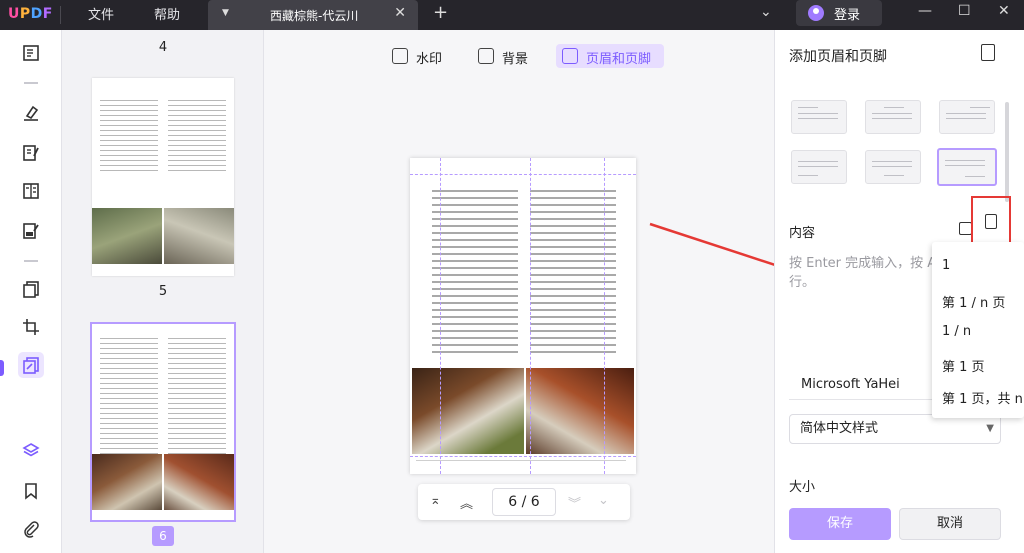 This screenshot has height=553, width=1024. Describe the element at coordinates (963, 365) in the screenshot. I see `menu-item-format-4: 第 1 页` at that location.